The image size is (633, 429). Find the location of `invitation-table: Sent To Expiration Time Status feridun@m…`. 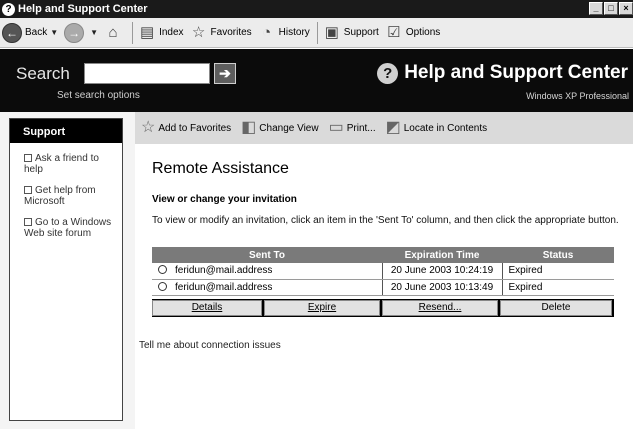

invitation-table: Sent To Expiration Time Status feridun@m… is located at coordinates (383, 271).